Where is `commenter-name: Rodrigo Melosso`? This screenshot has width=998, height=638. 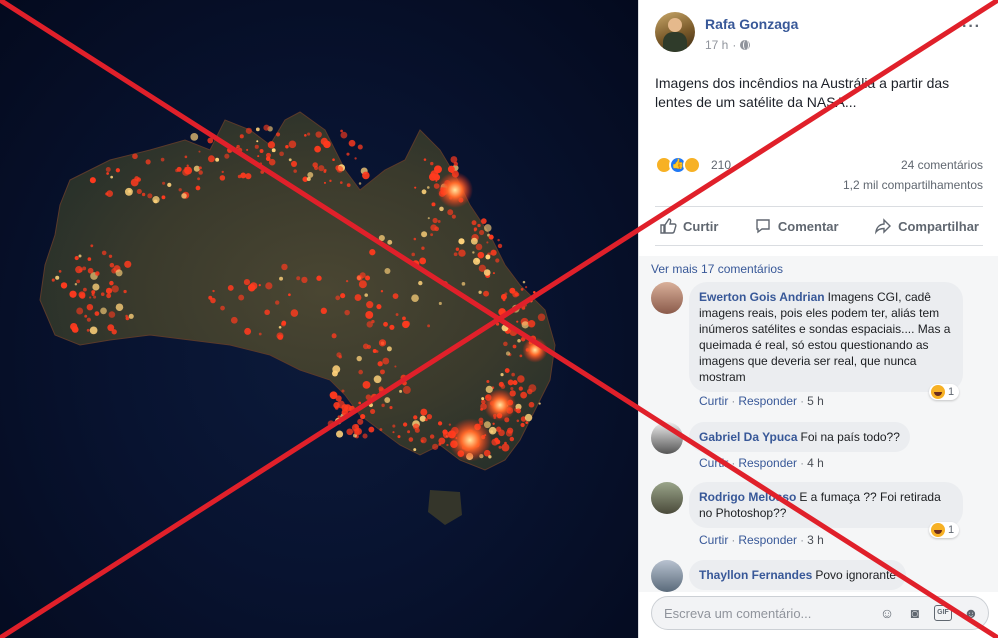 commenter-name: Rodrigo Melosso is located at coordinates (747, 497).